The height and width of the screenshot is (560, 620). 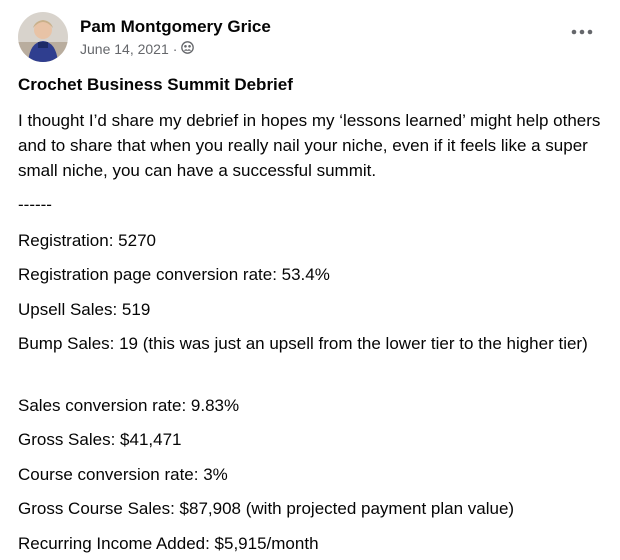 What do you see at coordinates (188, 49) in the screenshot?
I see `friends-audience-icon` at bounding box center [188, 49].